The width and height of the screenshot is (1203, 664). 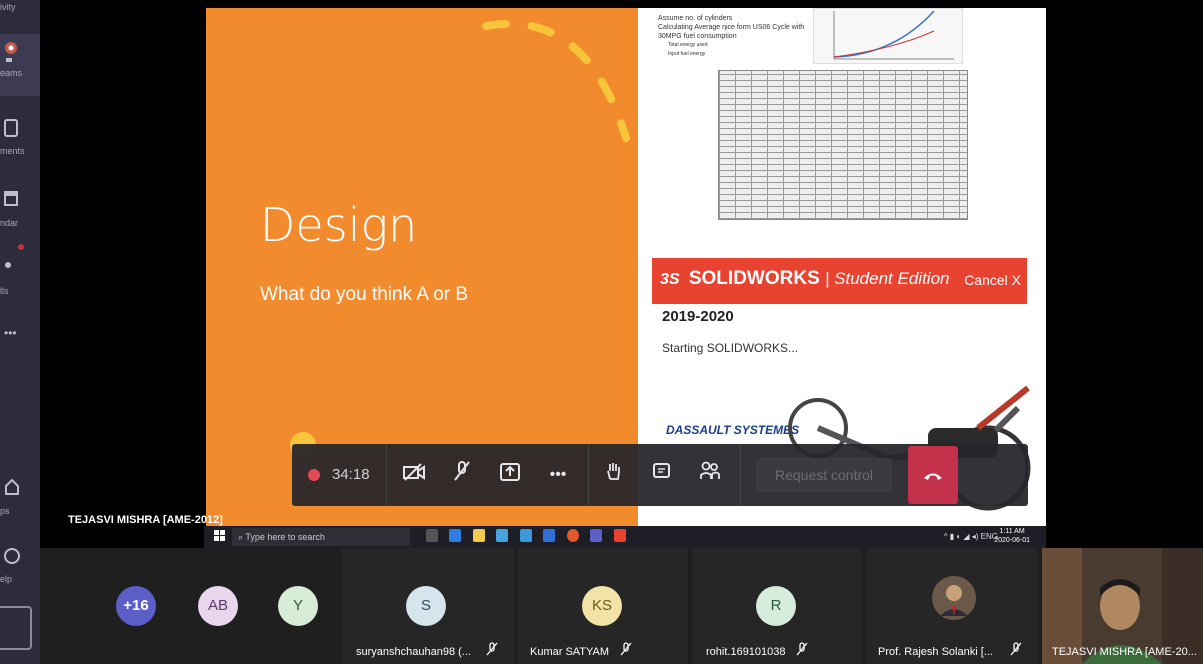 What do you see at coordinates (11, 73) in the screenshot?
I see `sidebar-item-label: eams` at bounding box center [11, 73].